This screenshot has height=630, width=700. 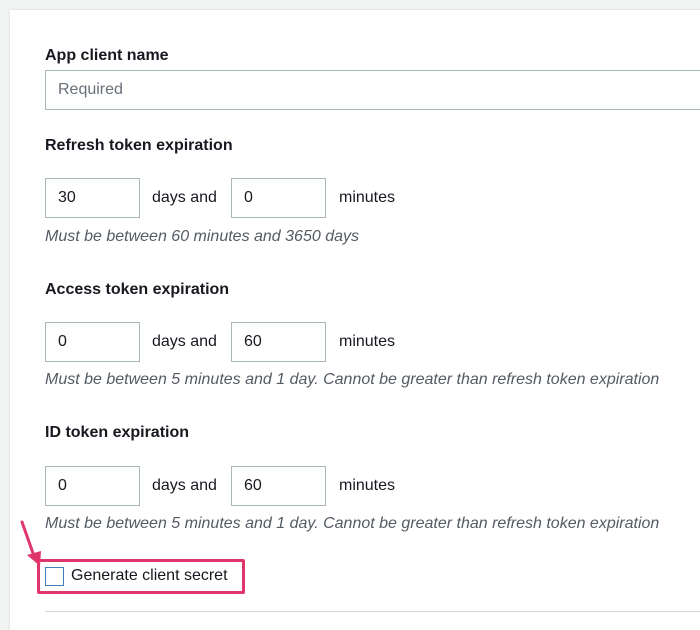 What do you see at coordinates (367, 341) in the screenshot?
I see `access-minutes-text: minutes` at bounding box center [367, 341].